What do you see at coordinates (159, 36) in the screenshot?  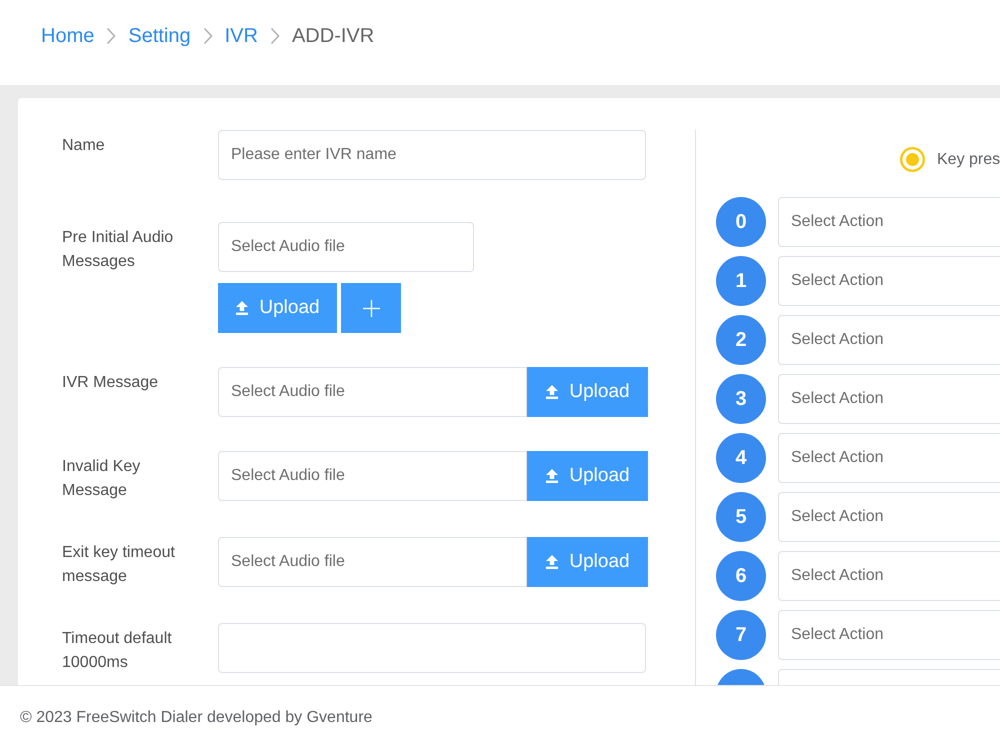 I see `breadcrumb-link: Setting` at bounding box center [159, 36].